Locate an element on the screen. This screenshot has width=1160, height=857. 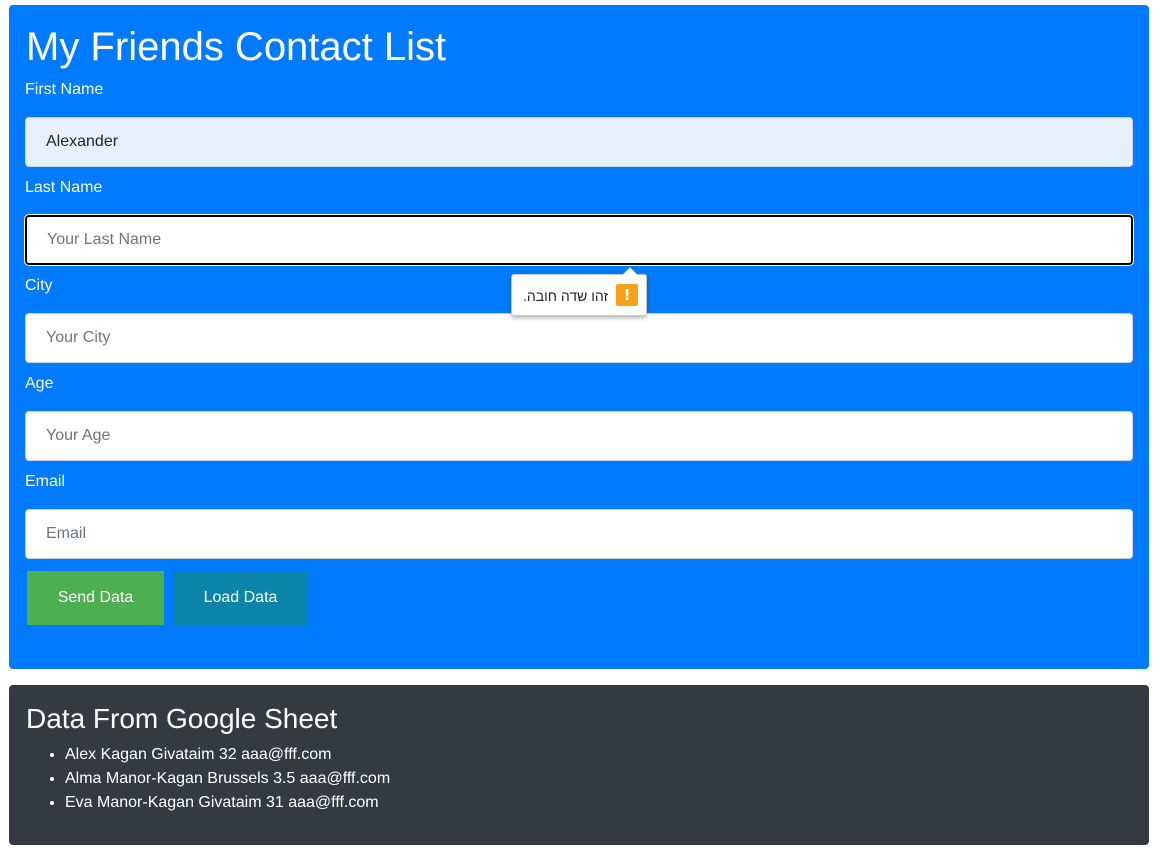
send-data-button: Send Data is located at coordinates (95, 598).